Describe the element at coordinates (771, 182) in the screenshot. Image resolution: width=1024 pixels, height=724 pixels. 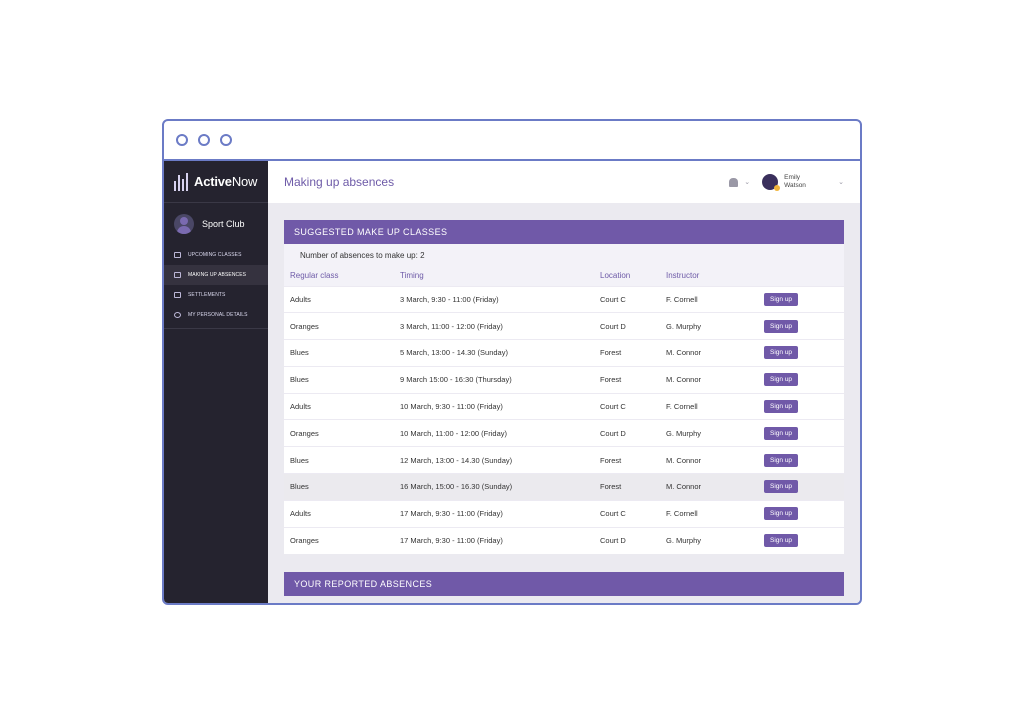
I see `avatar` at that location.